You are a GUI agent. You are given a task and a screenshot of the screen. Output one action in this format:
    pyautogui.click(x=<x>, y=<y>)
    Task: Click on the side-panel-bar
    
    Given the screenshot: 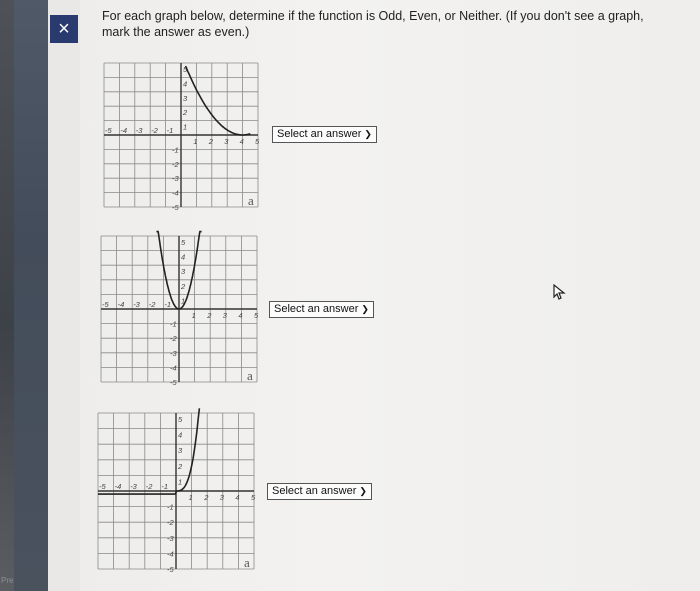 What is the action you would take?
    pyautogui.click(x=31, y=295)
    